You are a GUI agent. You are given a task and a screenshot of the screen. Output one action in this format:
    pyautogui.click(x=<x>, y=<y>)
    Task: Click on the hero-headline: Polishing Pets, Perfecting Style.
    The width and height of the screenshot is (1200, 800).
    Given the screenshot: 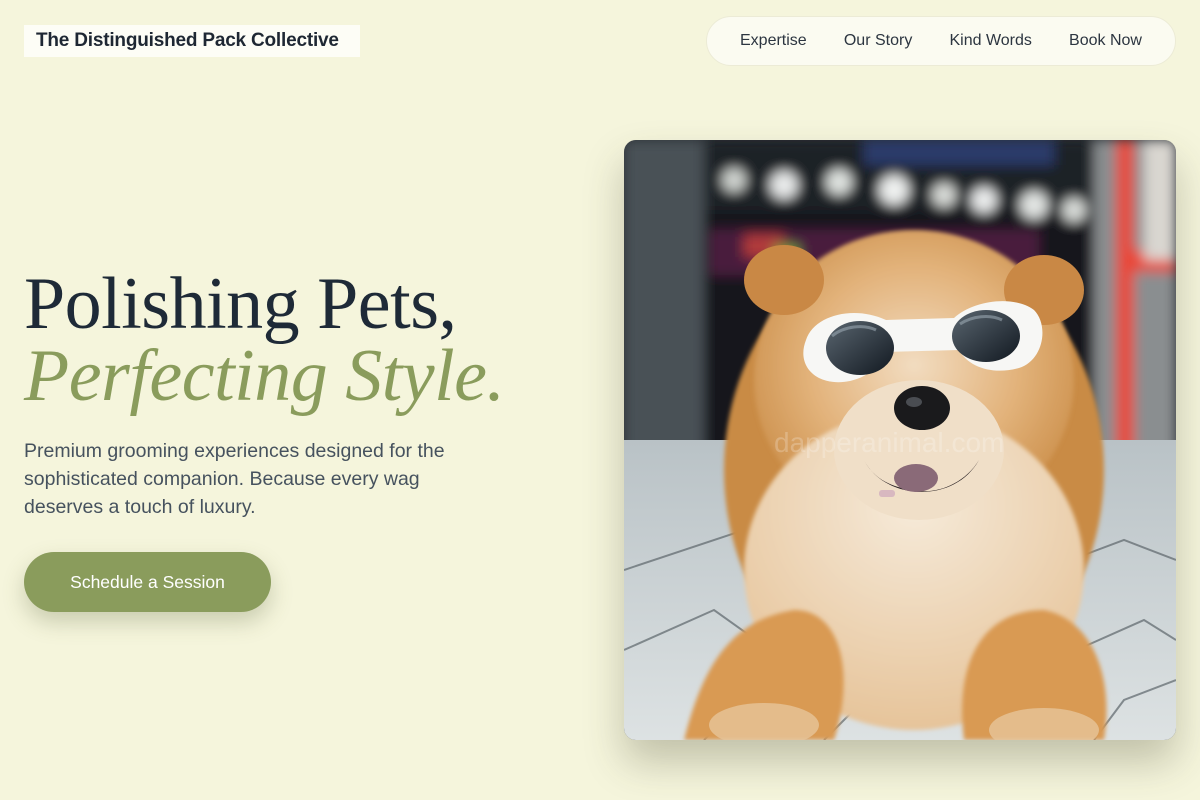 What is the action you would take?
    pyautogui.click(x=264, y=342)
    